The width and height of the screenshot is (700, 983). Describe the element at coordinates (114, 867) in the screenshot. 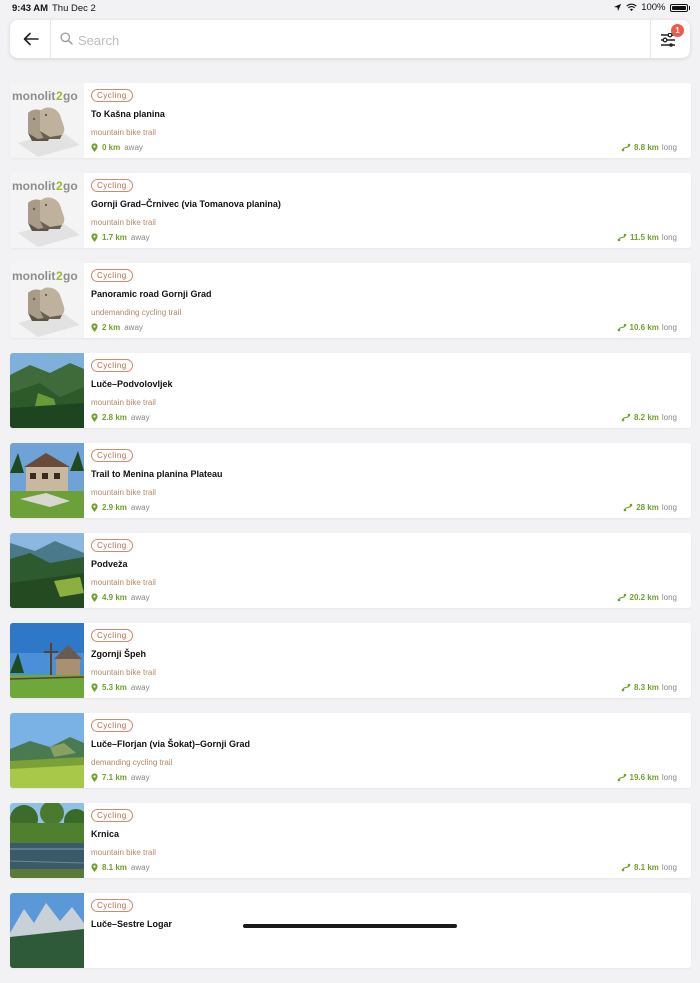

I see `distance-value: 8.1 km` at that location.